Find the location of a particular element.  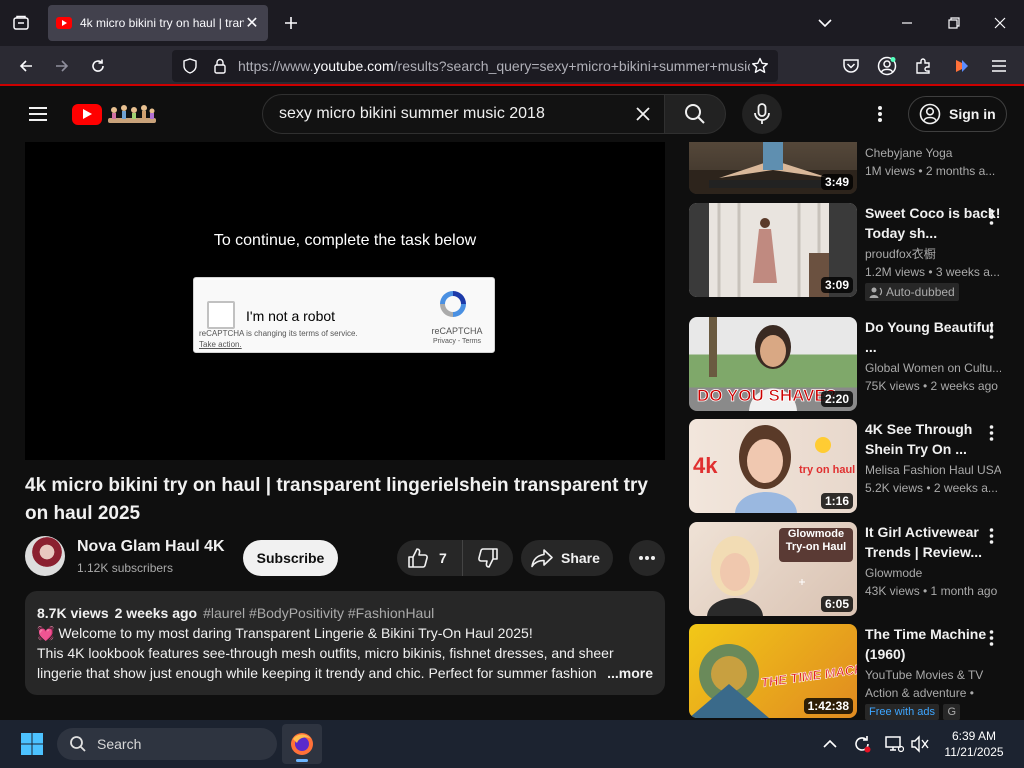

back-icon is located at coordinates (26, 66).